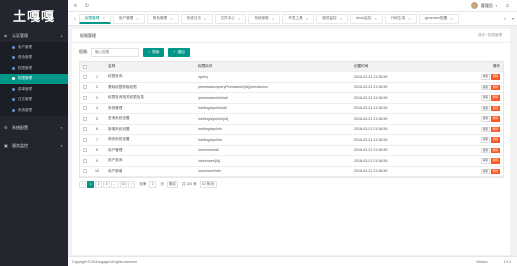 This screenshot has width=517, height=266. Describe the element at coordinates (34, 89) in the screenshot. I see `sidebar-item-menu: 菜单管理` at that location.